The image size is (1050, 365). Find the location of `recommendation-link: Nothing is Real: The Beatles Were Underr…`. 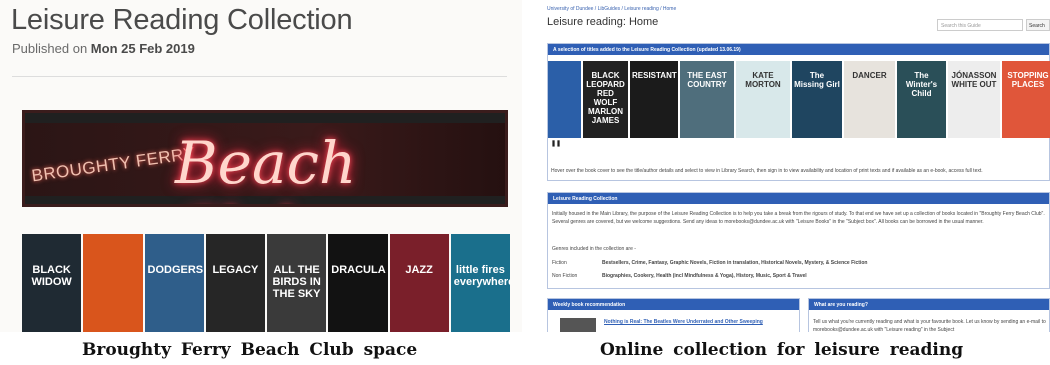

recommendation-link: Nothing is Real: The Beatles Were Underr… is located at coordinates (701, 322).